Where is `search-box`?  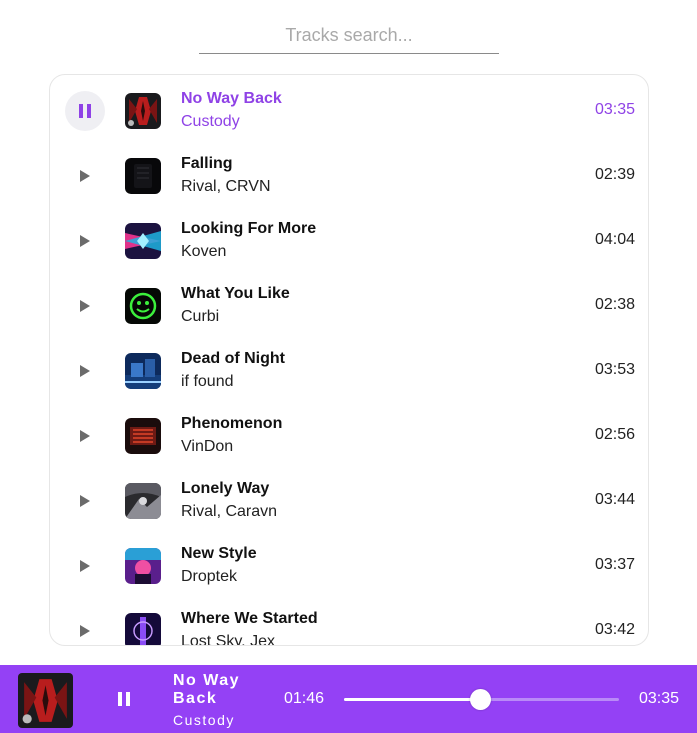 search-box is located at coordinates (349, 36).